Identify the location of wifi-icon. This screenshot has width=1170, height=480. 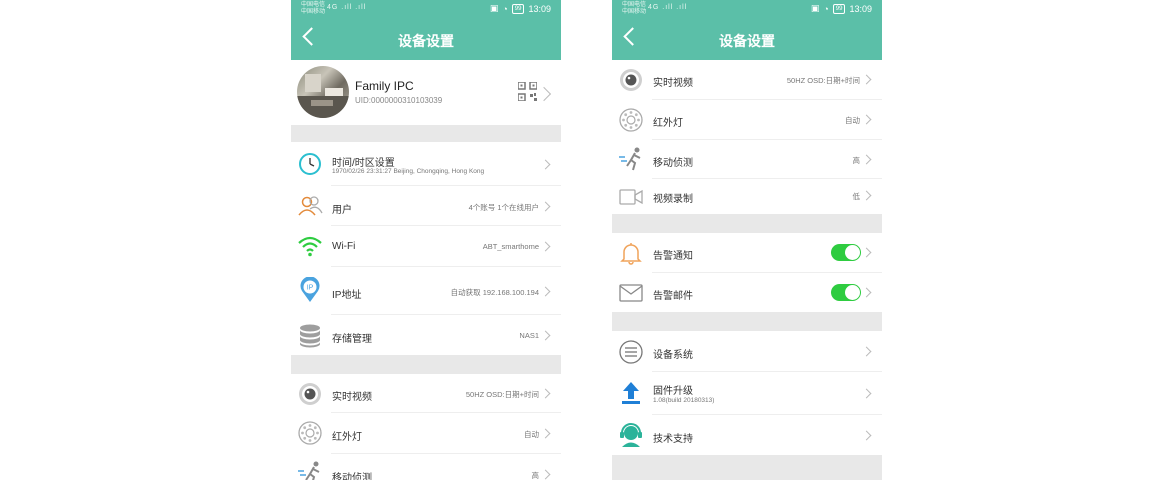
(310, 246).